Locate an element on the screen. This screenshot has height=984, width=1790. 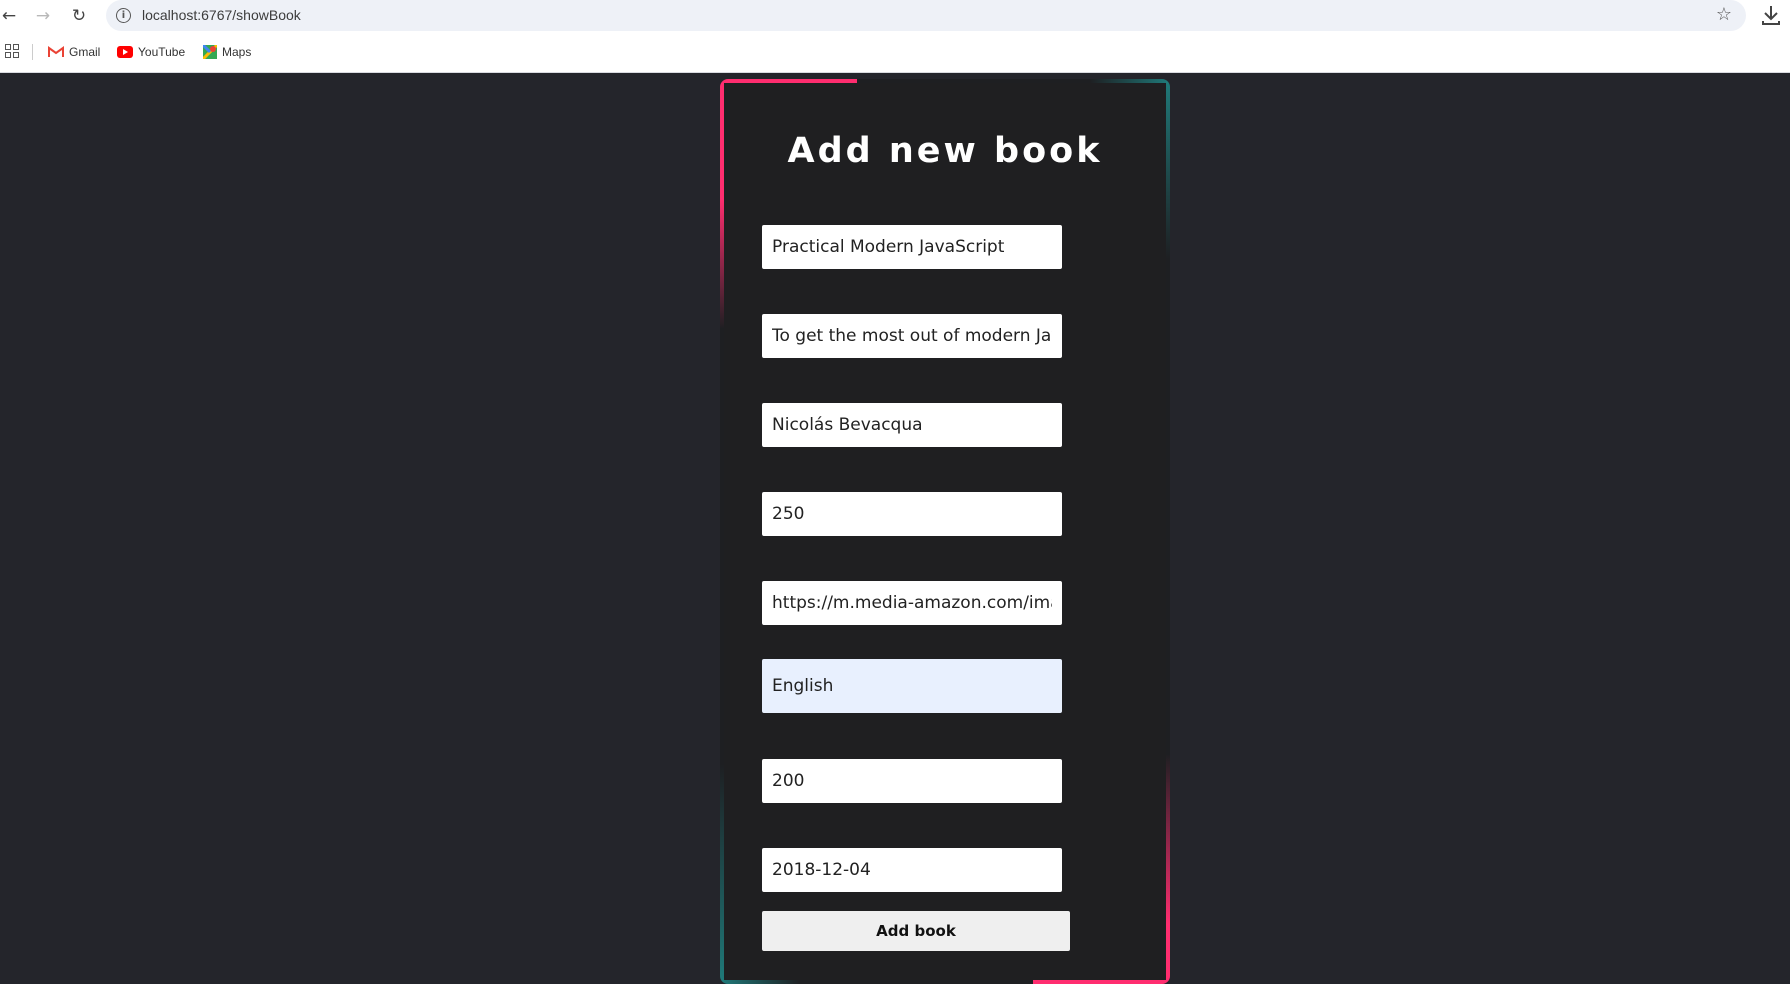
bookmark-maps: Maps is located at coordinates (227, 52).